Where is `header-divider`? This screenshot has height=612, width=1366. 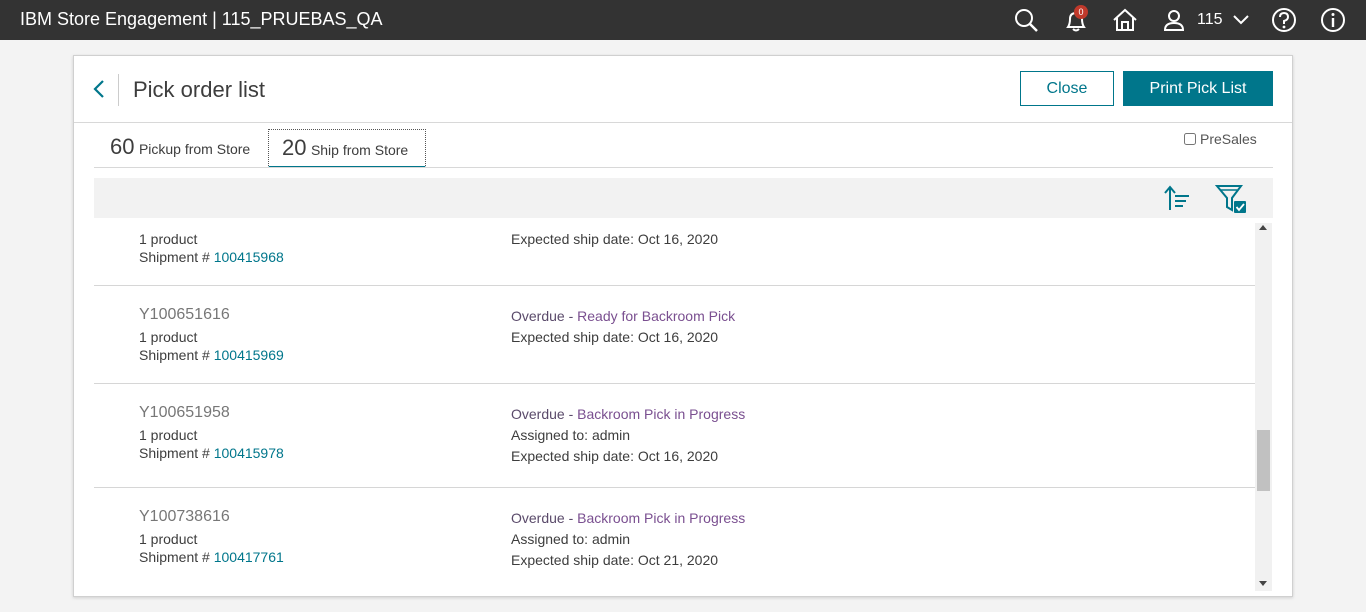
header-divider is located at coordinates (118, 90).